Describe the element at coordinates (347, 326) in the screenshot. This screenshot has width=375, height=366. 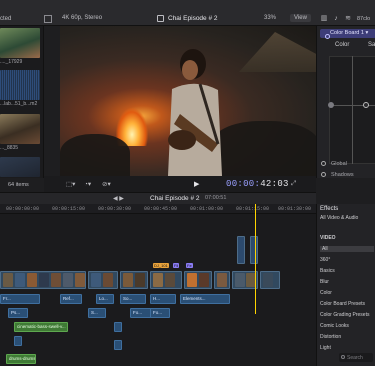
I see `effects-category: Comic Looks` at that location.